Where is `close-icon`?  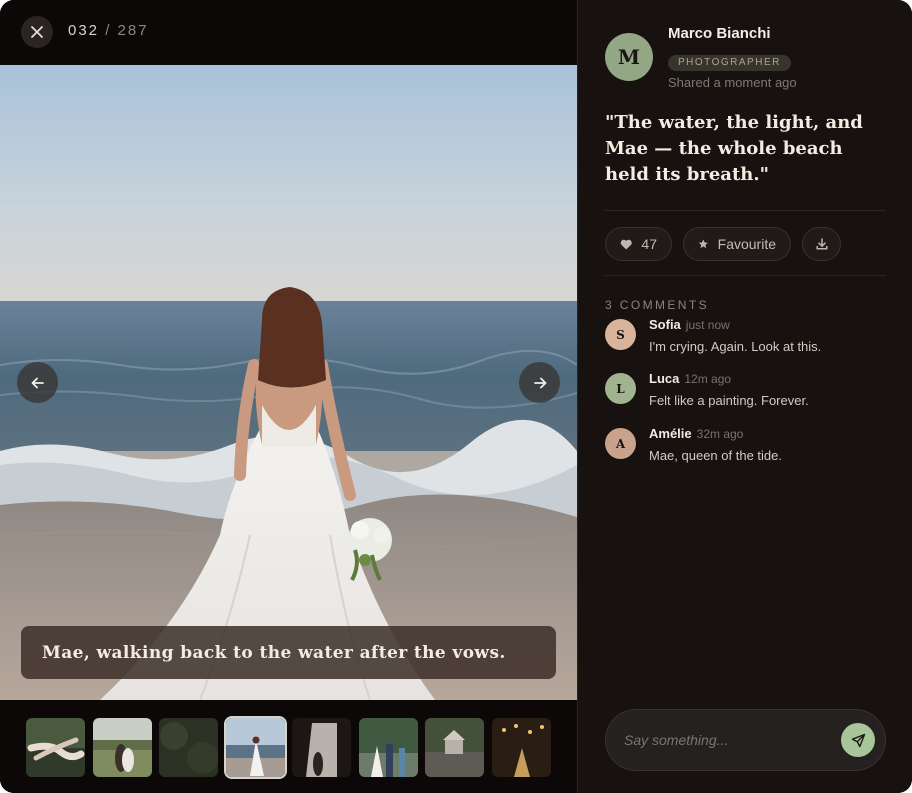
close-icon is located at coordinates (37, 32).